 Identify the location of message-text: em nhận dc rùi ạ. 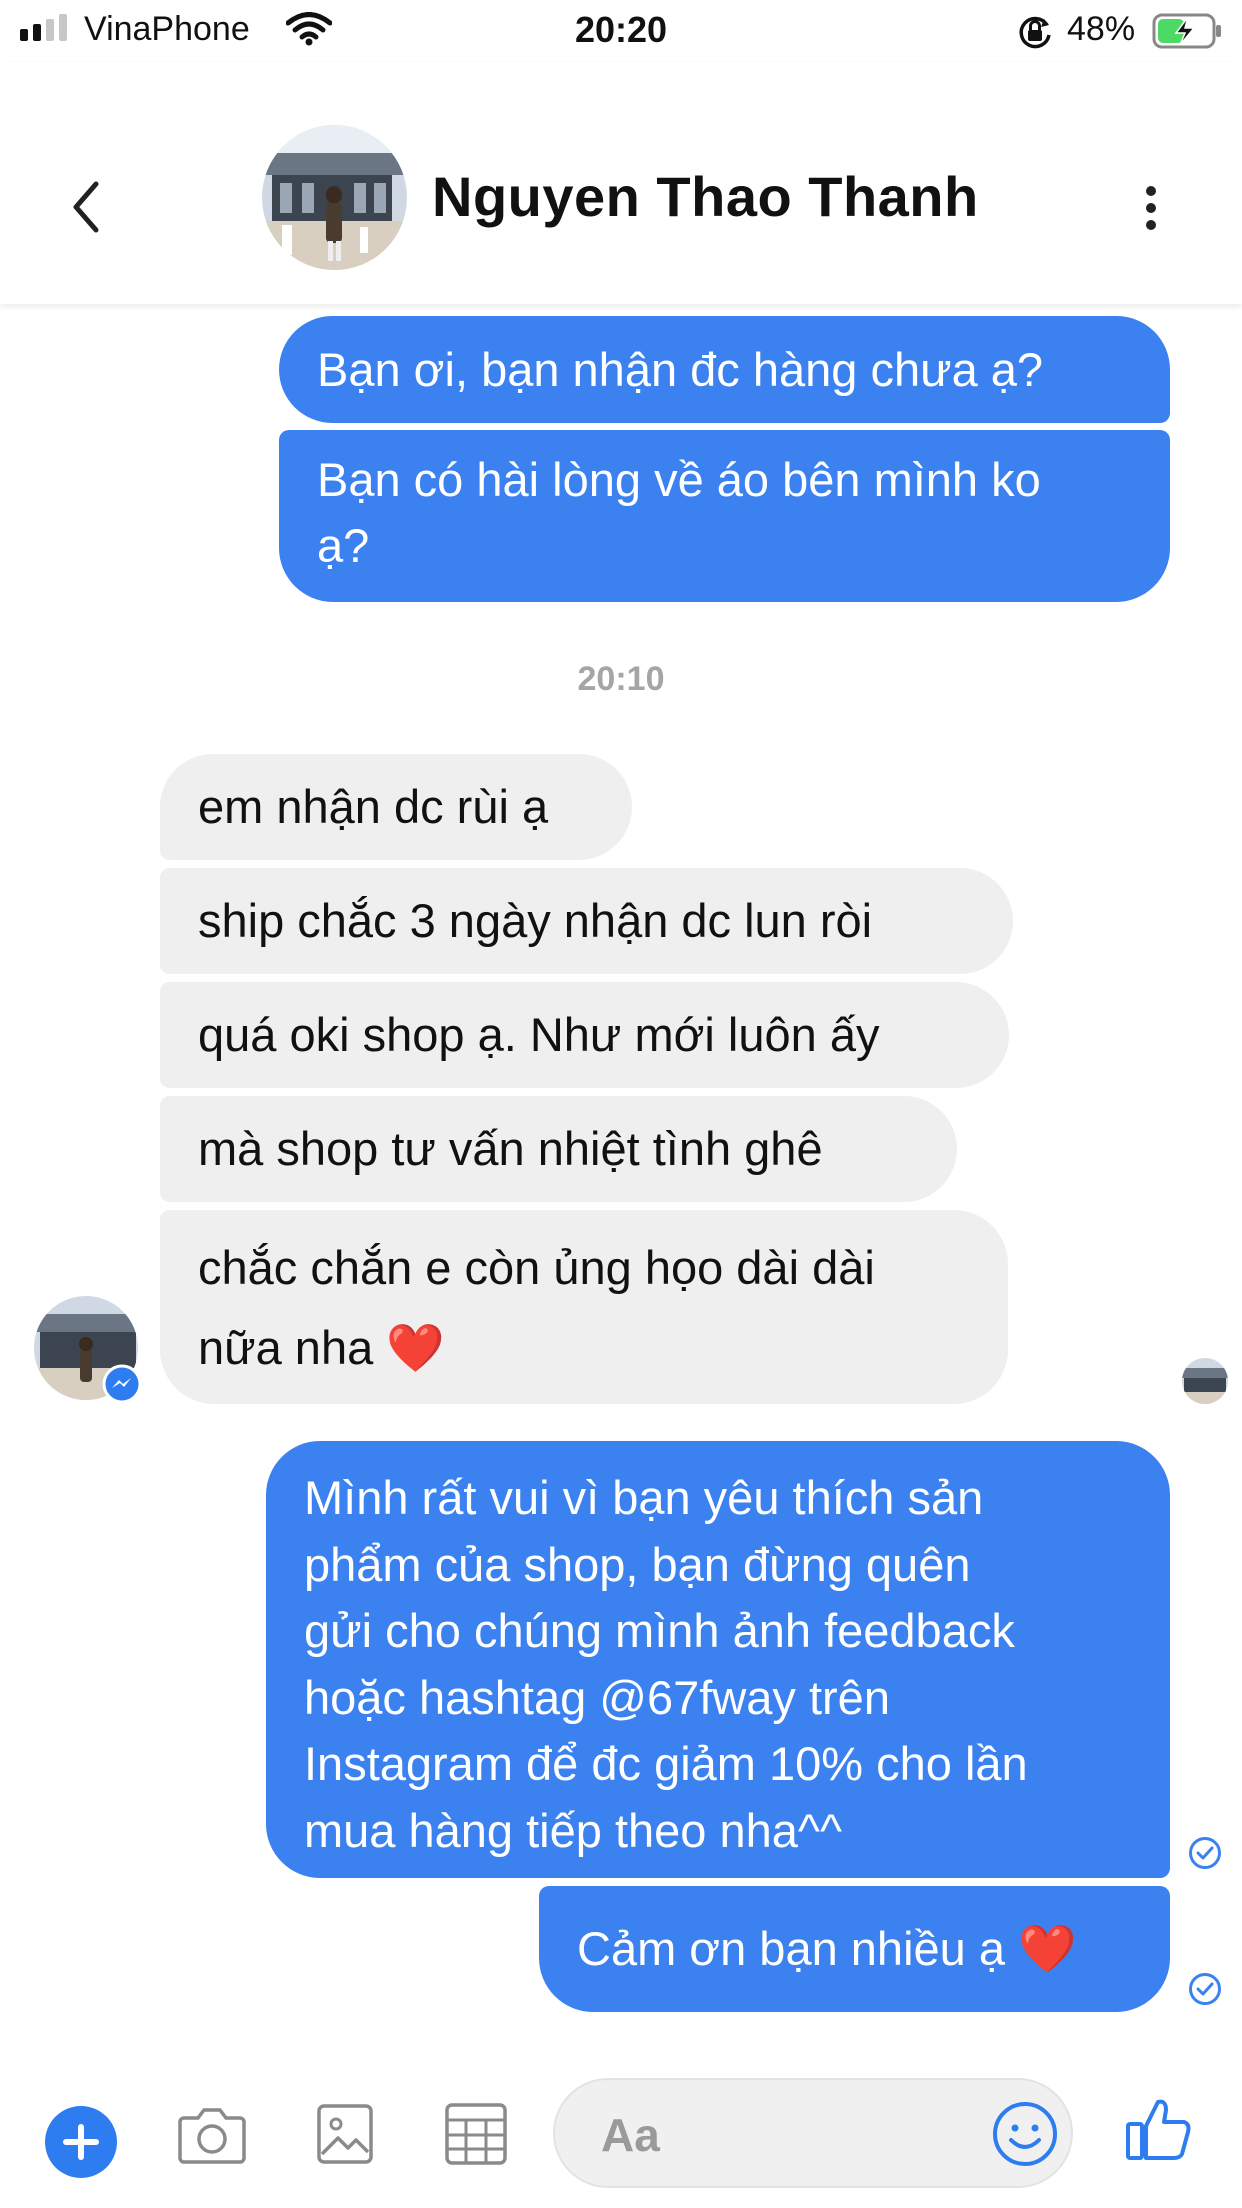
(373, 806).